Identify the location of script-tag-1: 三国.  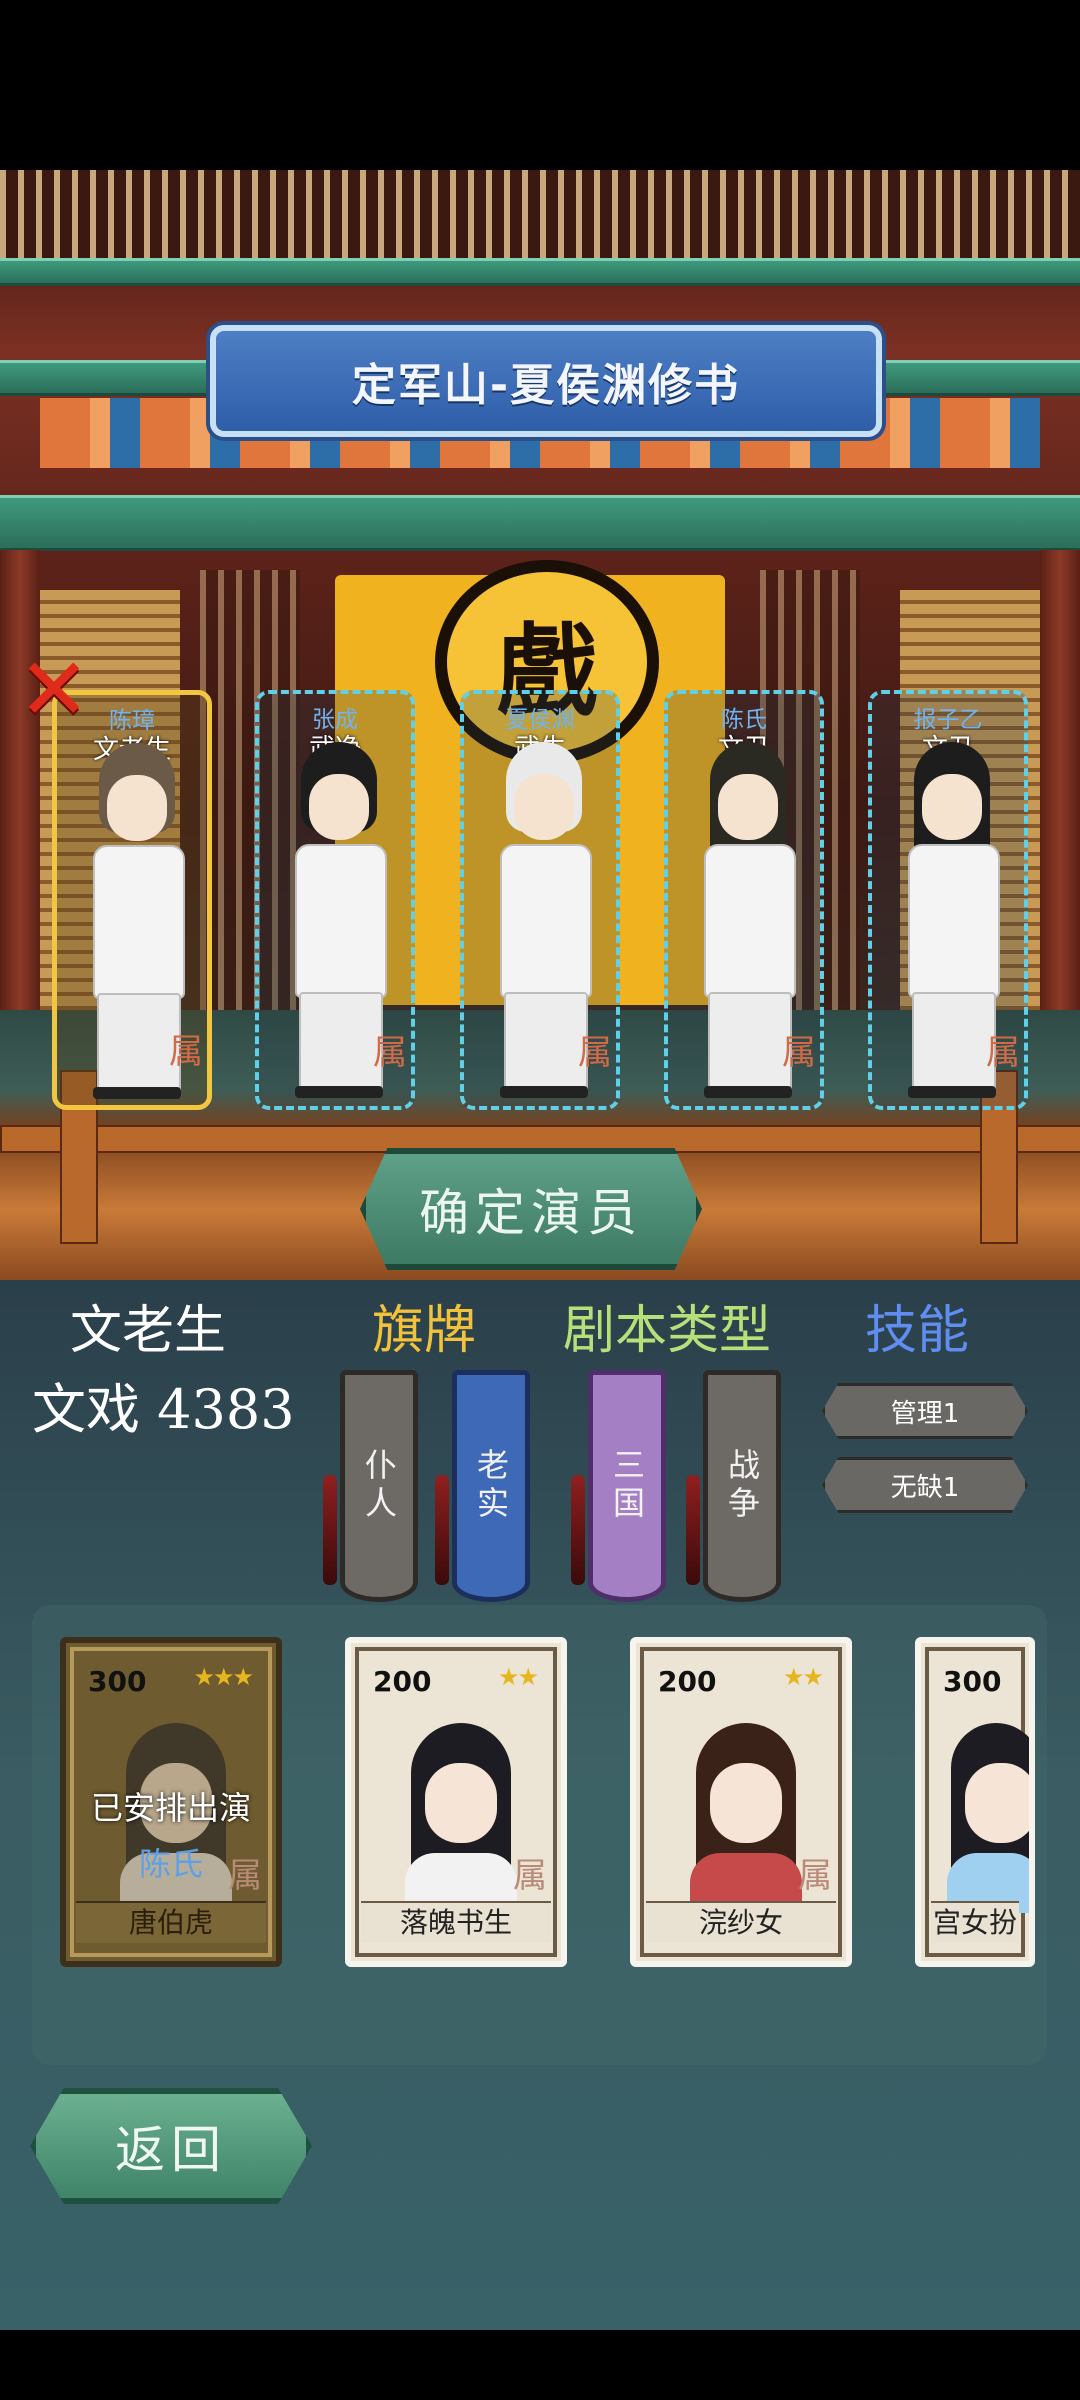
(618, 1486).